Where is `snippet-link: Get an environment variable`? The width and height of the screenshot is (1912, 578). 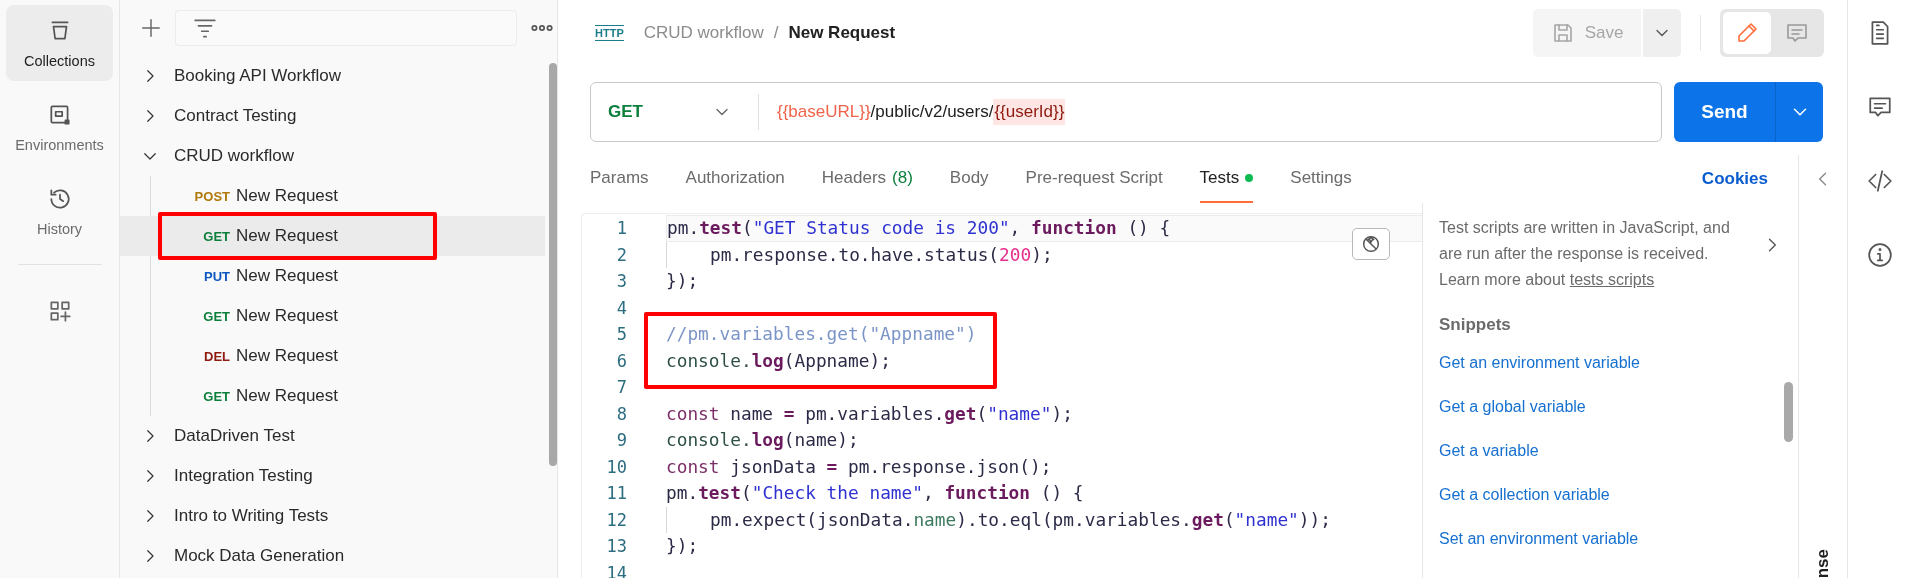 snippet-link: Get an environment variable is located at coordinates (1539, 363).